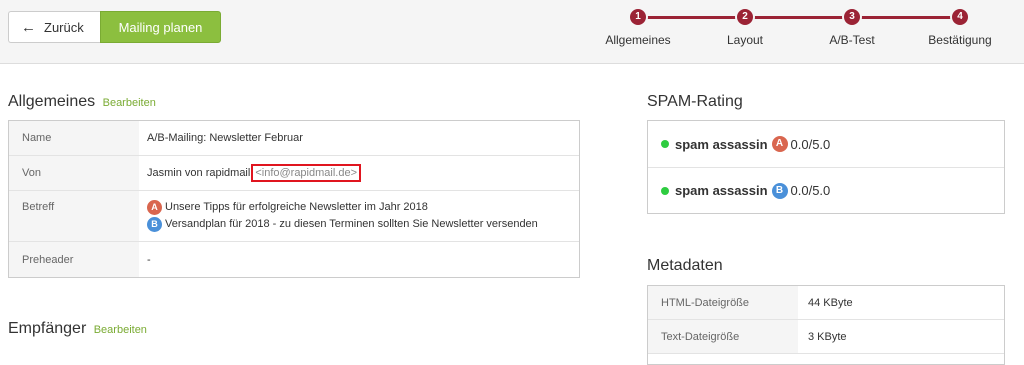  What do you see at coordinates (74, 138) in the screenshot?
I see `info-key: Name` at bounding box center [74, 138].